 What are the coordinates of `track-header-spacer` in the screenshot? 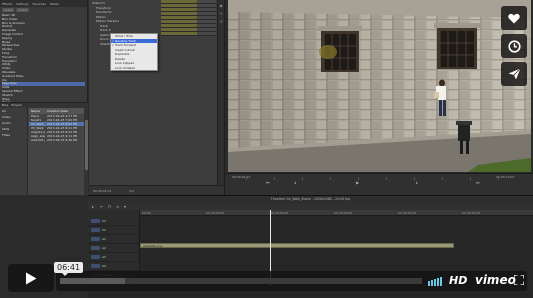 It's located at (113, 213).